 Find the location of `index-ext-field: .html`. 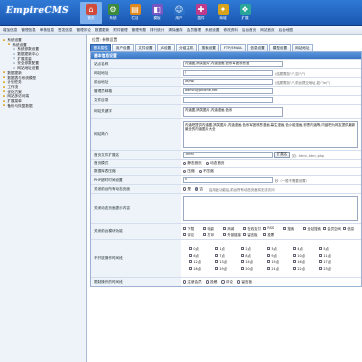

index-ext-field: .html is located at coordinates (228, 155).